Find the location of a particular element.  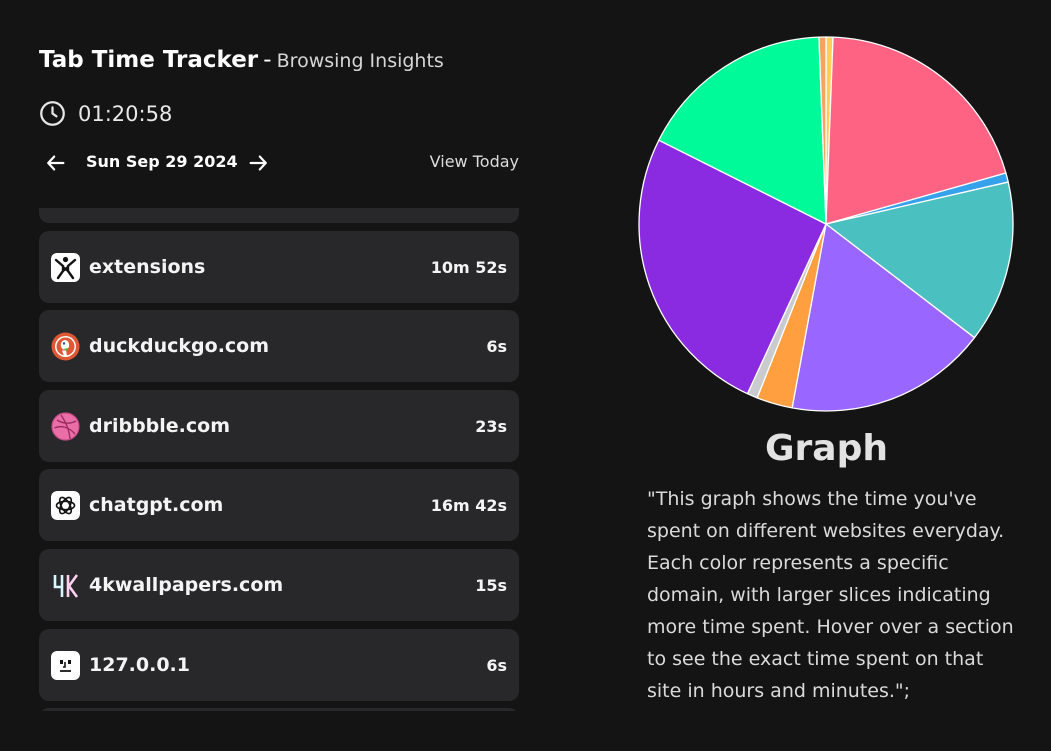

header: Tab Time Tracker - Browsing Insights is located at coordinates (241, 60).